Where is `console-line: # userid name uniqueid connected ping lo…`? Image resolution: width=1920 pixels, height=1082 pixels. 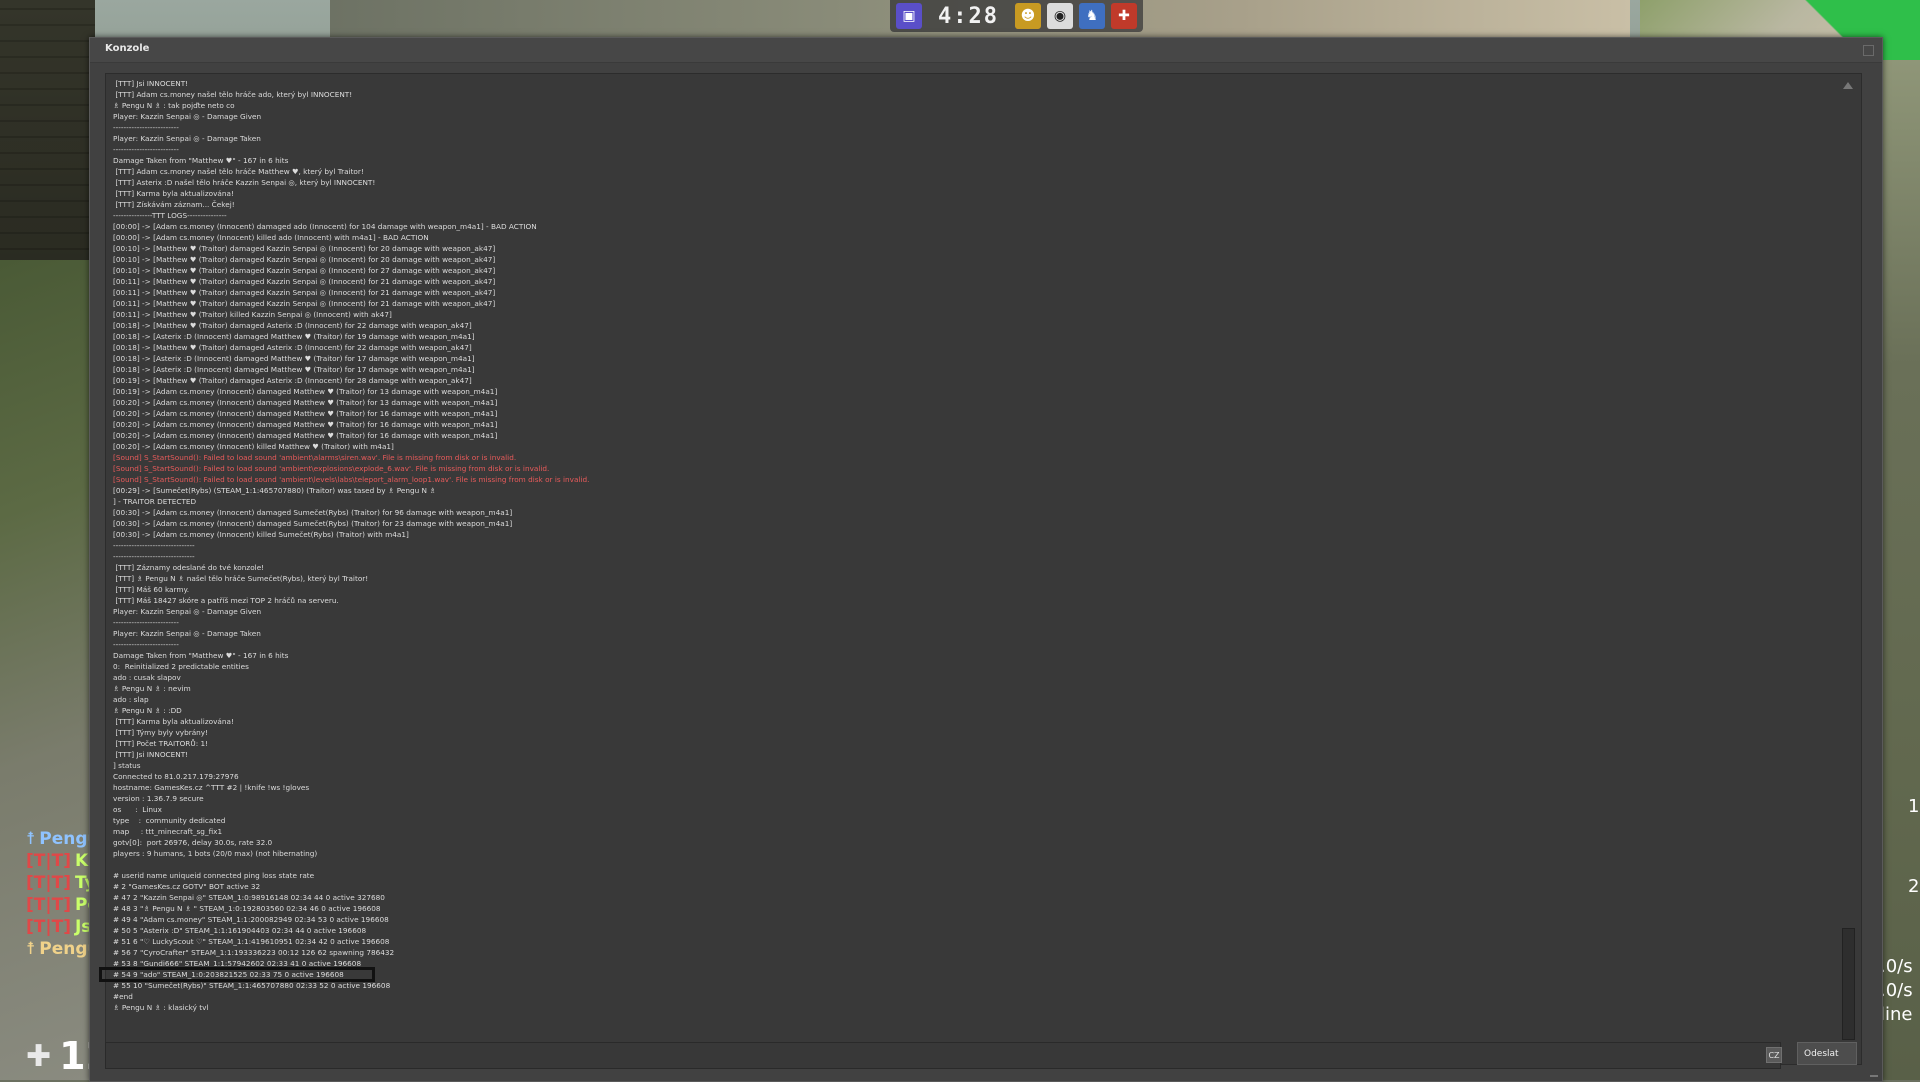
console-line: # userid name uniqueid connected ping lo… is located at coordinates (214, 875).